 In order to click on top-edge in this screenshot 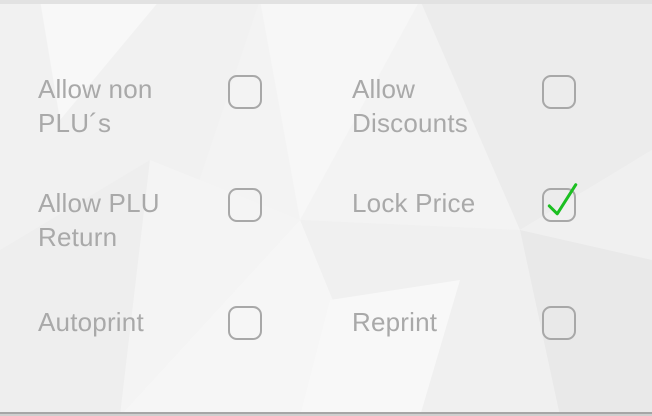, I will do `click(326, 2)`.